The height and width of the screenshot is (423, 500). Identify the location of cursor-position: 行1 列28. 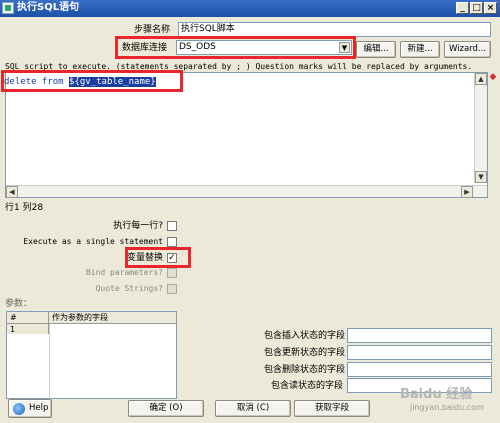
(24, 208).